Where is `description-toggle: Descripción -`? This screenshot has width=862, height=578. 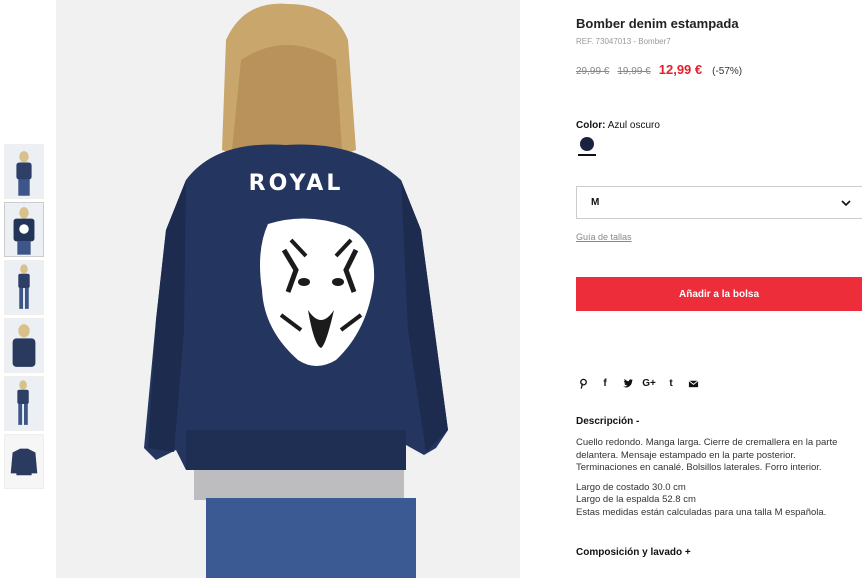 description-toggle: Descripción - is located at coordinates (607, 421).